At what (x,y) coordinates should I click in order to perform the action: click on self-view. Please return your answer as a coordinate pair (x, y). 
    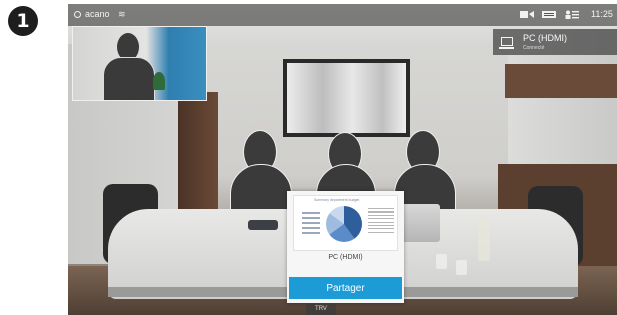
    Looking at the image, I should click on (139, 63).